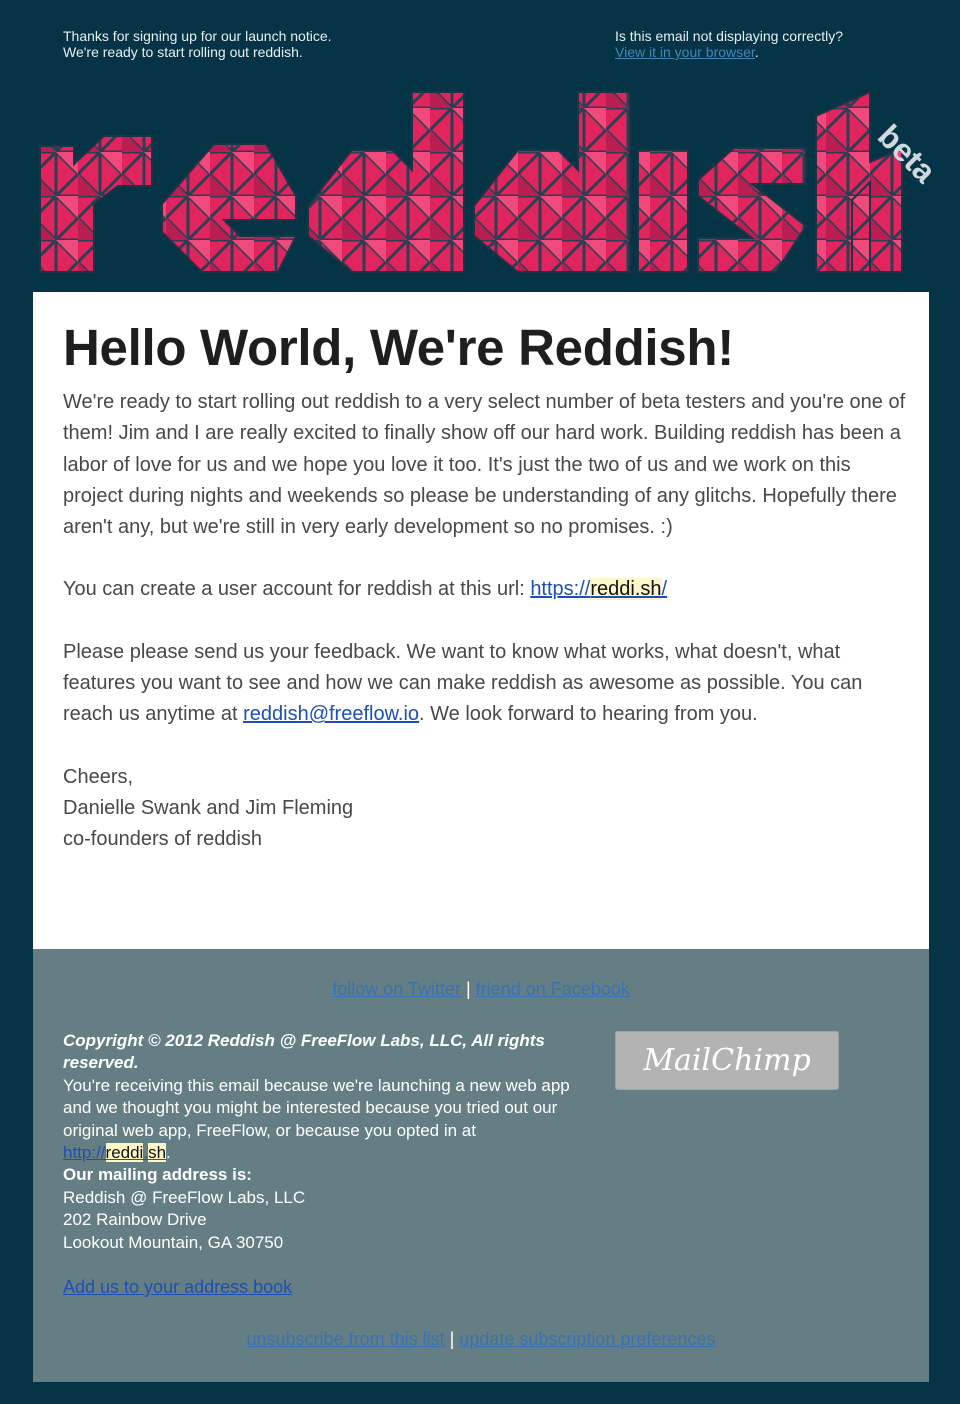  Describe the element at coordinates (84, 1153) in the screenshot. I see `link-scheme: http://` at that location.